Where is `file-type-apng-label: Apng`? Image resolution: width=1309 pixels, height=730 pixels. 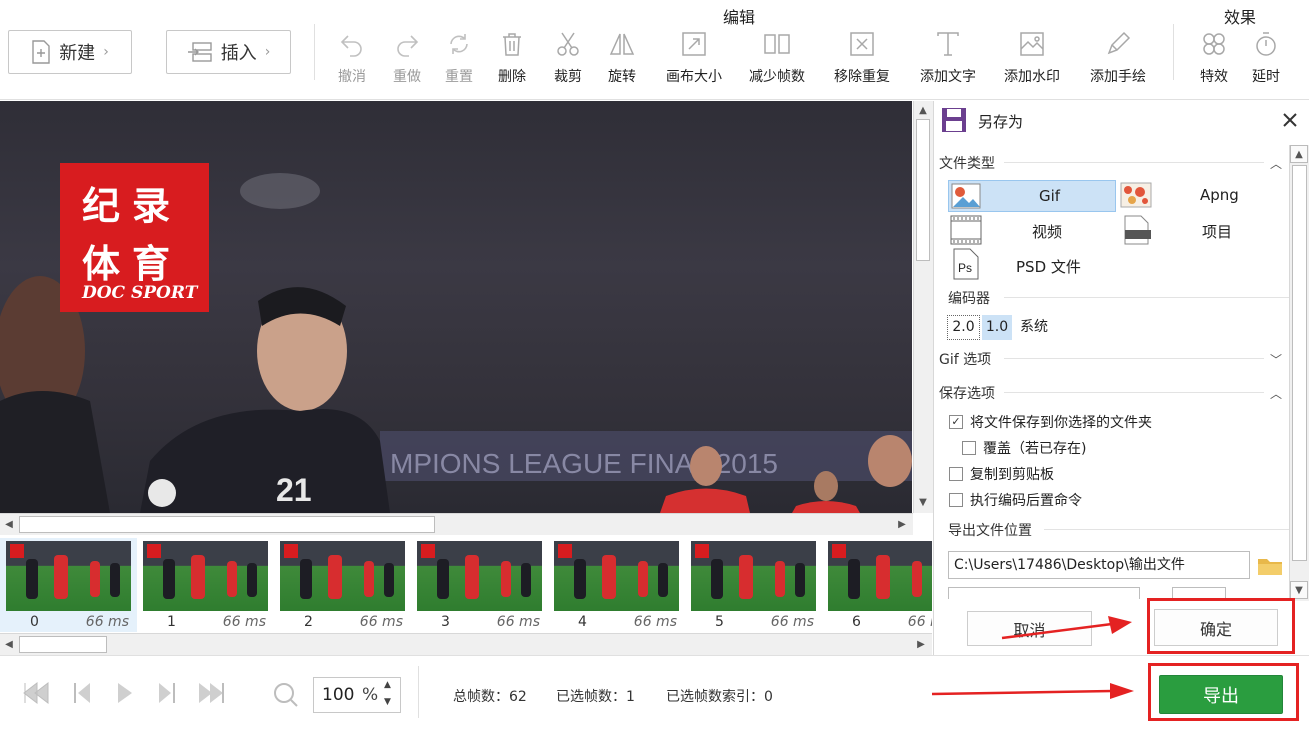
file-type-apng-label: Apng is located at coordinates (1219, 195).